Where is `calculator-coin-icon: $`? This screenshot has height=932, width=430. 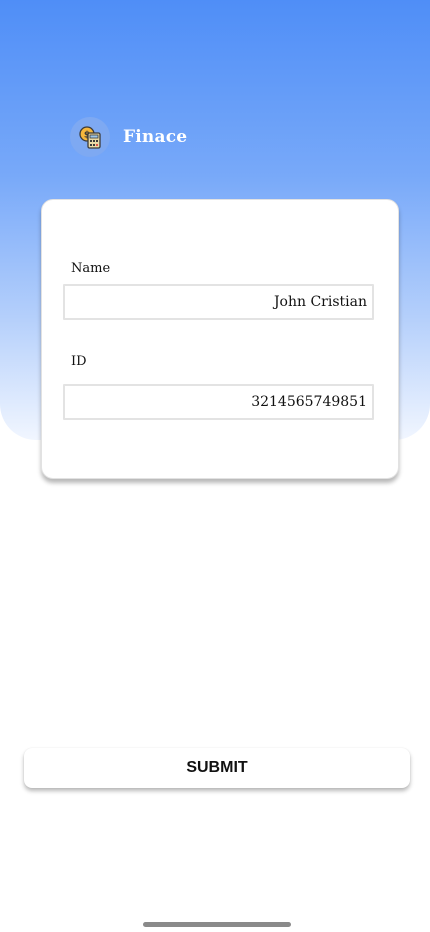 calculator-coin-icon: $ is located at coordinates (90, 137).